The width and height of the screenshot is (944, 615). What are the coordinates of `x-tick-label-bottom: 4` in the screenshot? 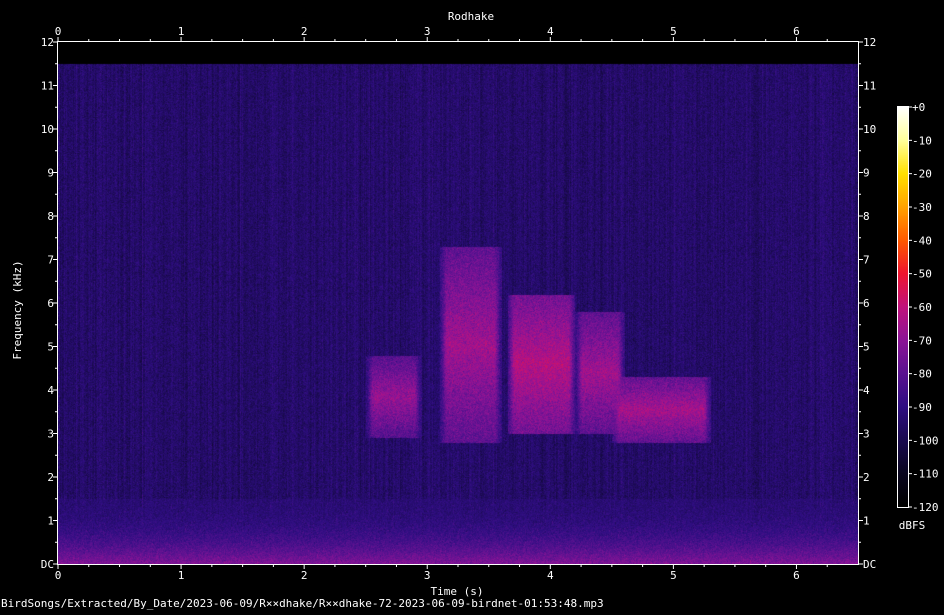 It's located at (550, 575).